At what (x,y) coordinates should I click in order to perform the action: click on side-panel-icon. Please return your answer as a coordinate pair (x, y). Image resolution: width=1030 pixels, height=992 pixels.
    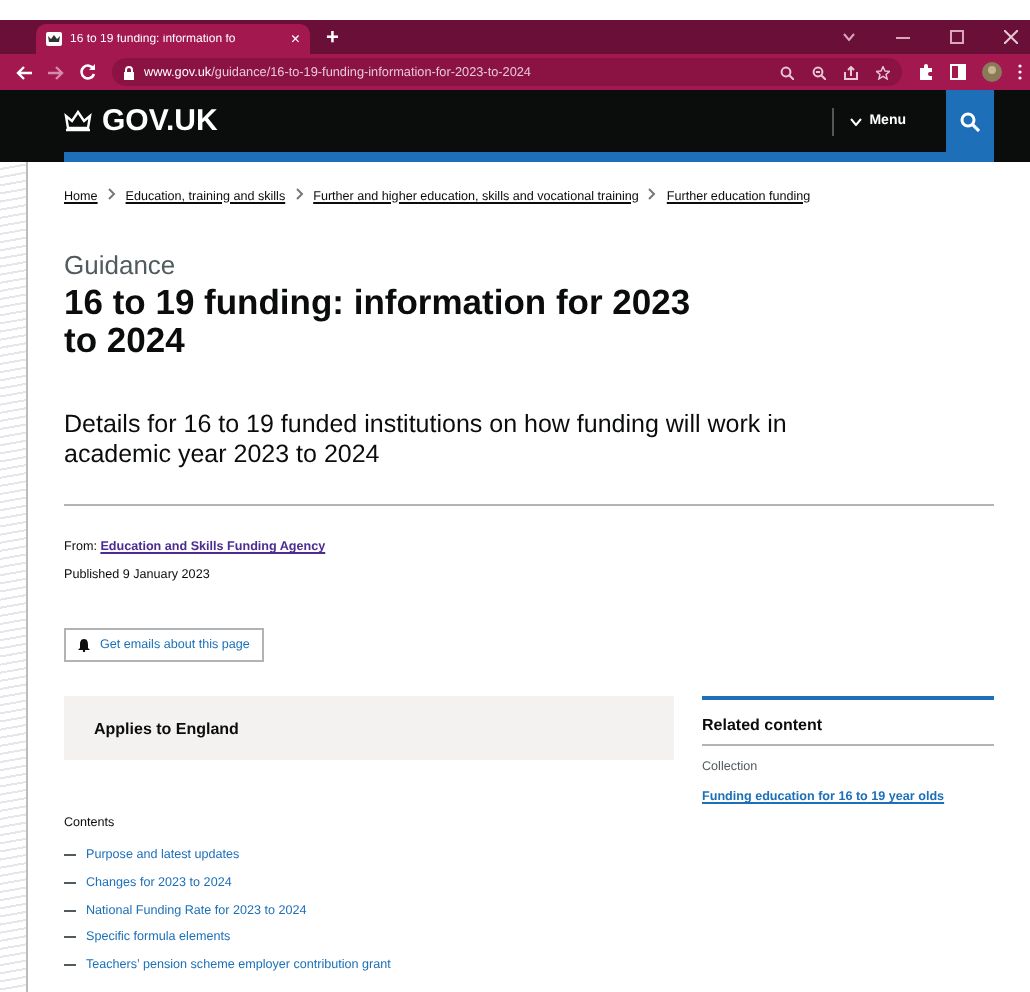
    Looking at the image, I should click on (958, 72).